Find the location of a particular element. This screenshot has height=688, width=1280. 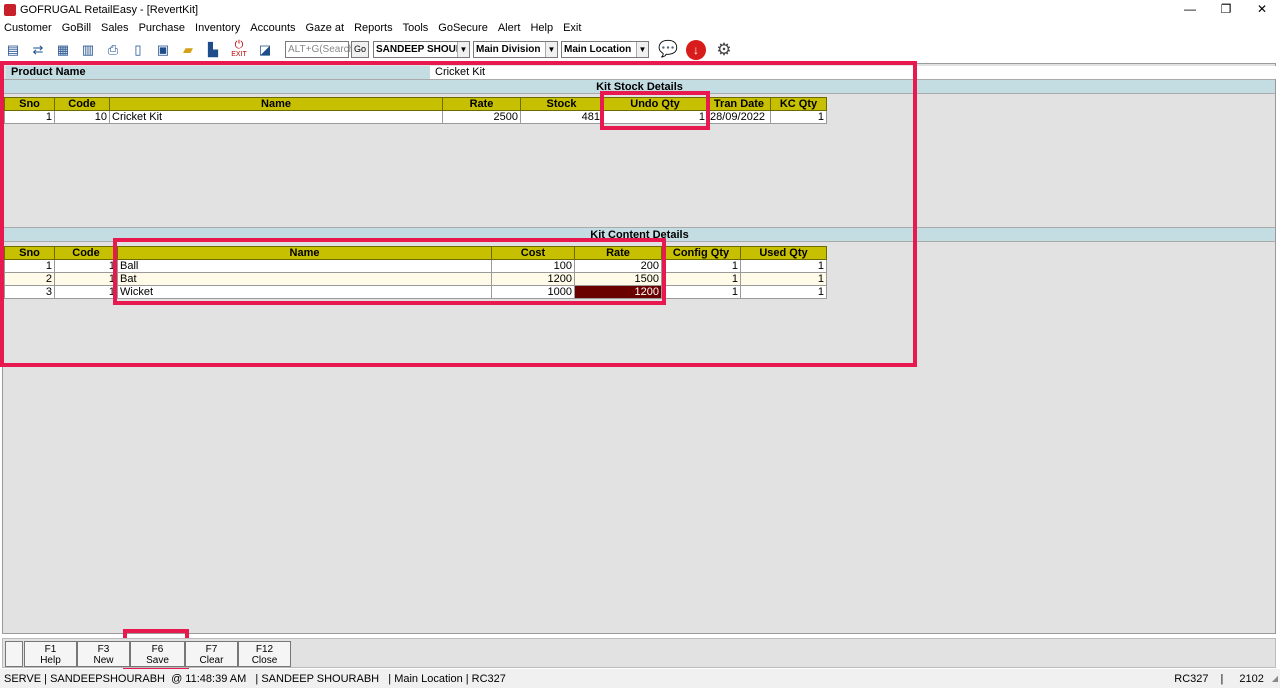

help-button: F1 Help is located at coordinates (50, 654).